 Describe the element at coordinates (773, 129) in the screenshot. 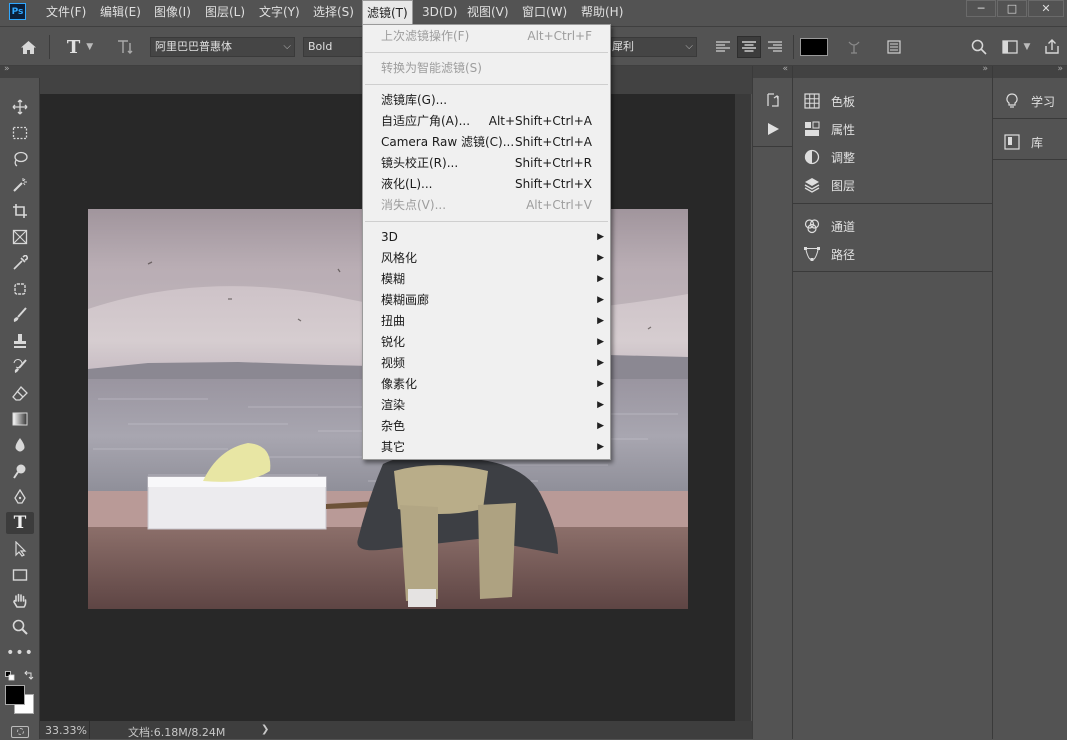

I see `actions-play-icon` at that location.